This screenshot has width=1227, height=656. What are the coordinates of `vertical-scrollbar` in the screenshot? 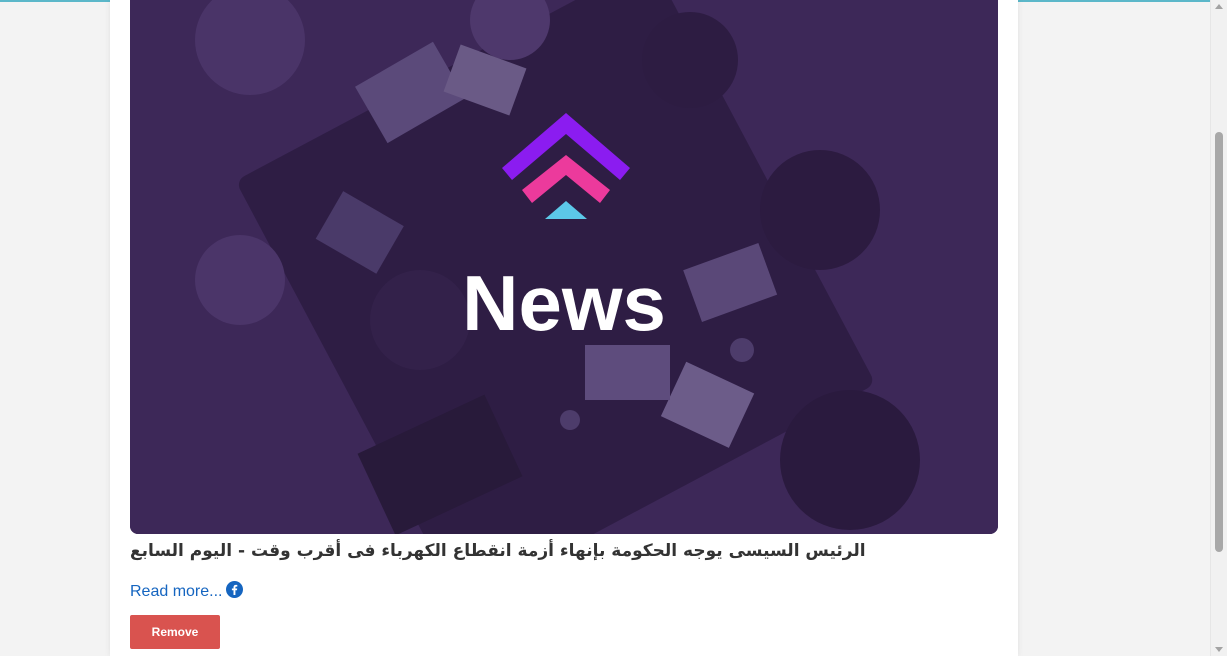 It's located at (1218, 328).